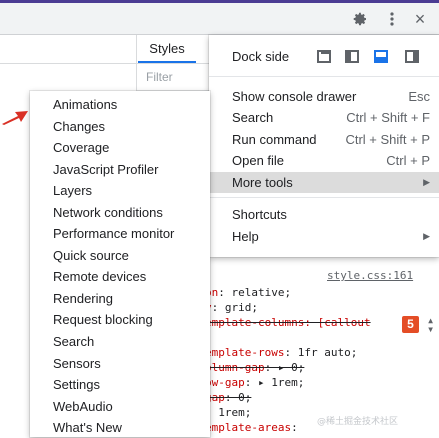 Image resolution: width=439 pixels, height=438 pixels. I want to click on tools-item-webaudio: WebAudio, so click(120, 406).